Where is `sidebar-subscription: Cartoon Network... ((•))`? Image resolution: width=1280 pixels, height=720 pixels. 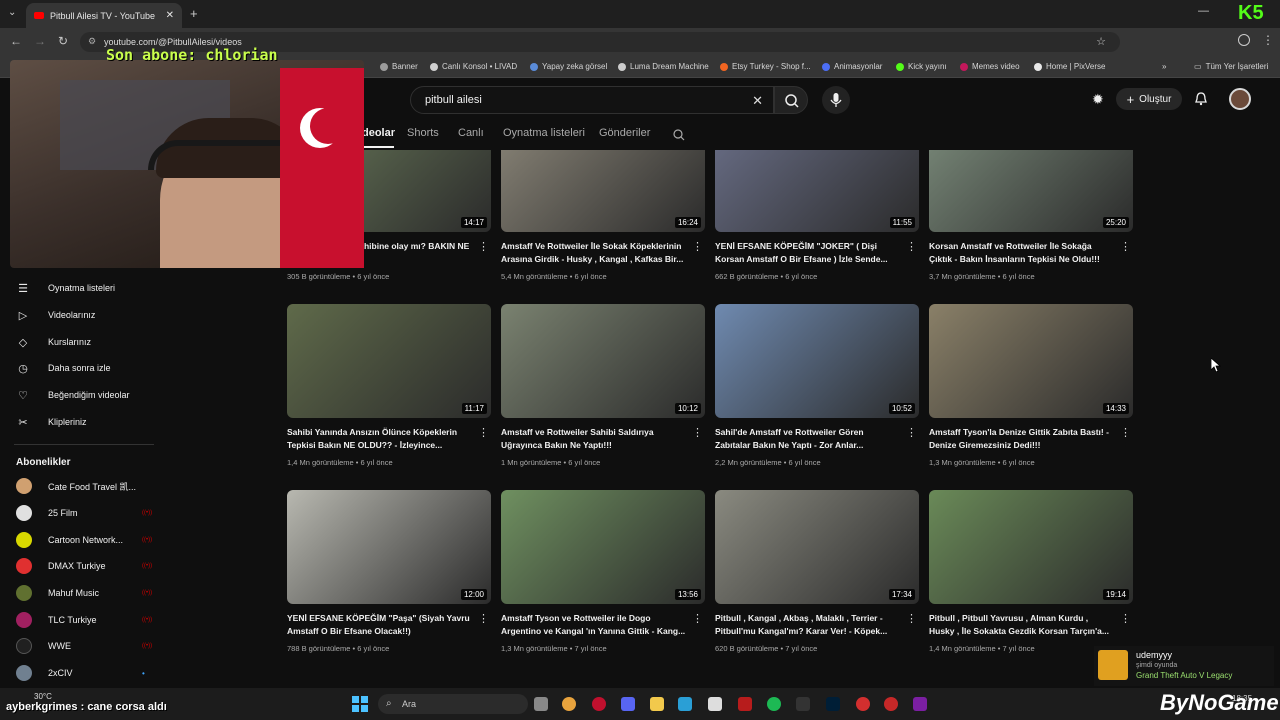
sidebar-subscription: Cartoon Network... ((•)) is located at coordinates (86, 540).